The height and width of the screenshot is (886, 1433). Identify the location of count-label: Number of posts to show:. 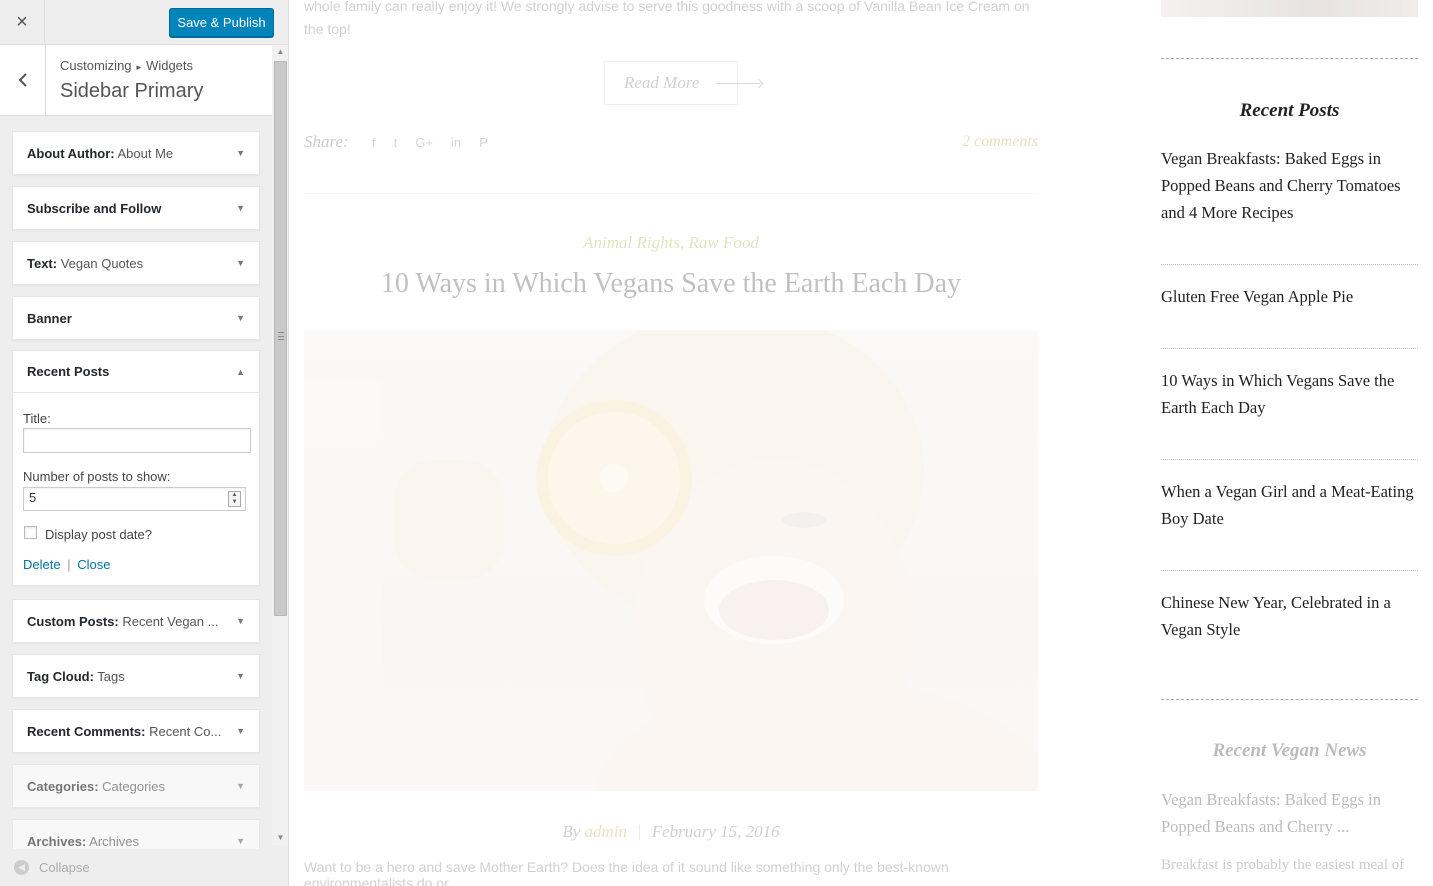
(97, 476).